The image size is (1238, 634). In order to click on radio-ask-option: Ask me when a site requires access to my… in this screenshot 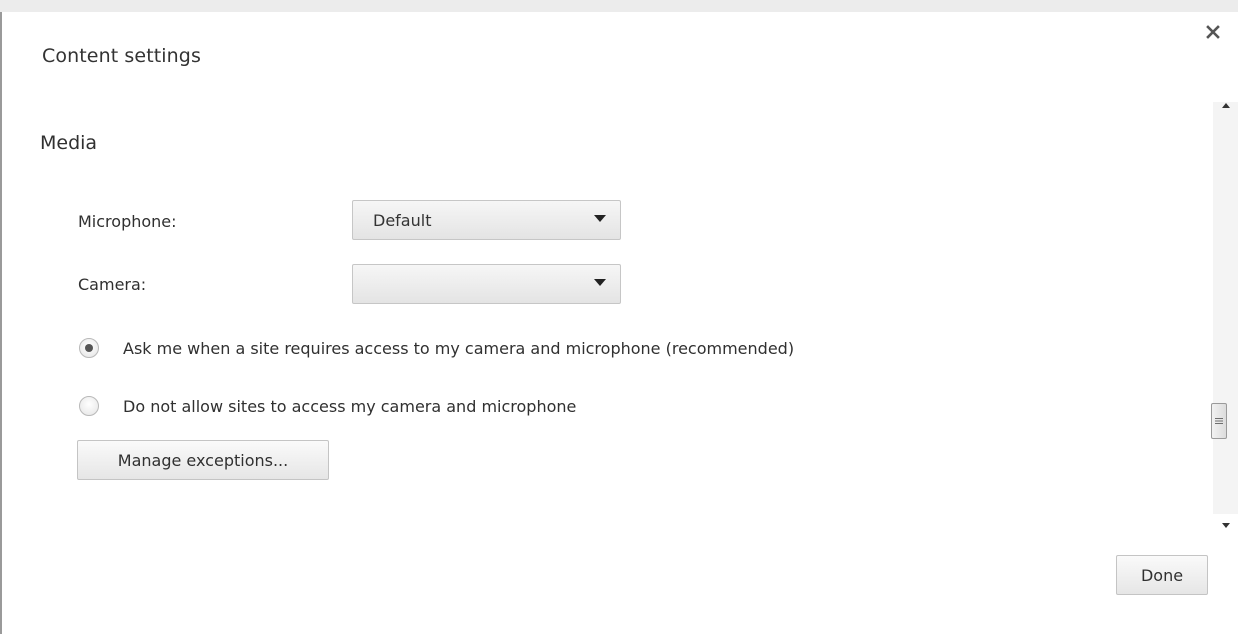, I will do `click(436, 348)`.